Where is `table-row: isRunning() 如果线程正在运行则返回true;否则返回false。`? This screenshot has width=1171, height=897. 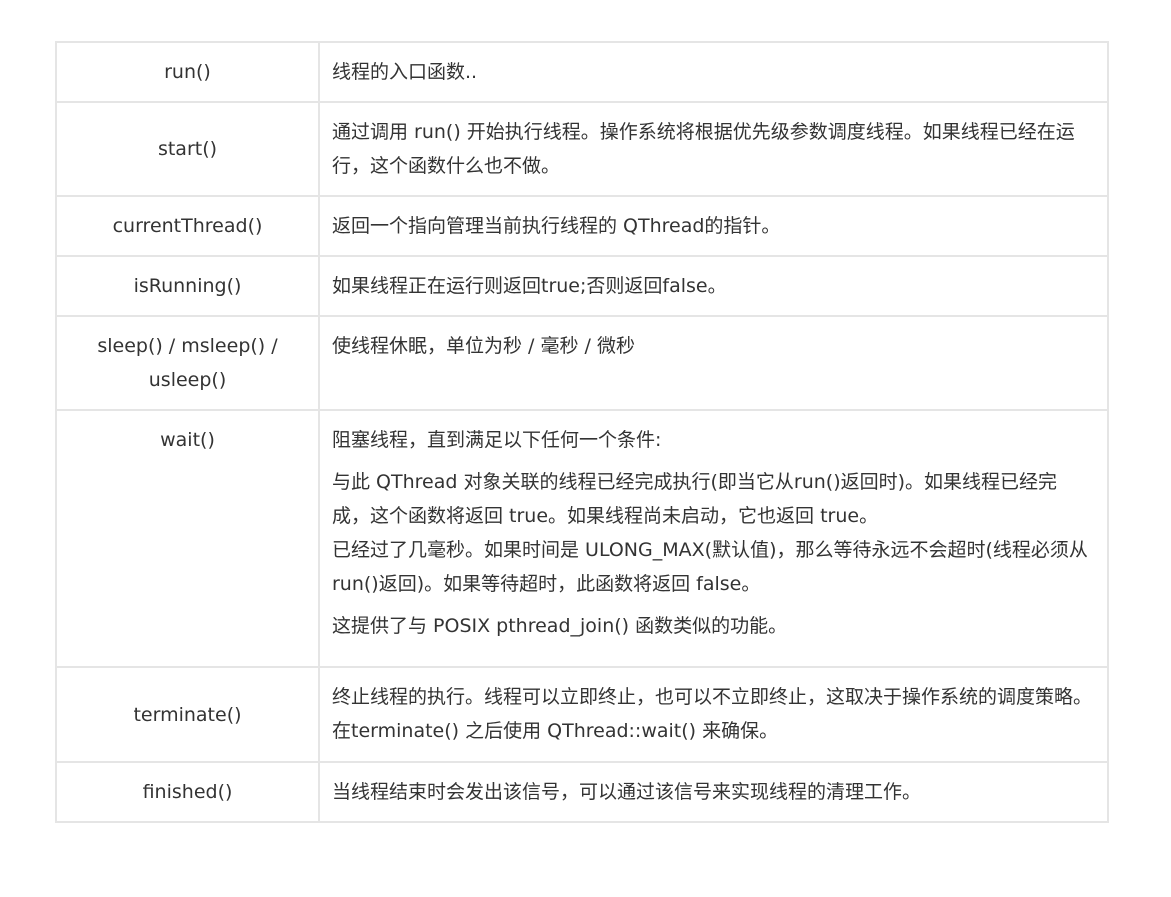 table-row: isRunning() 如果线程正在运行则返回true;否则返回false。 is located at coordinates (582, 286).